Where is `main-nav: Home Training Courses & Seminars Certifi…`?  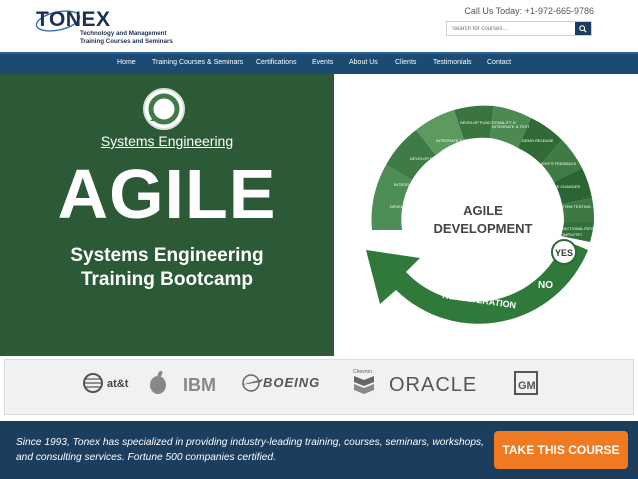 main-nav: Home Training Courses & Seminars Certifi… is located at coordinates (319, 63).